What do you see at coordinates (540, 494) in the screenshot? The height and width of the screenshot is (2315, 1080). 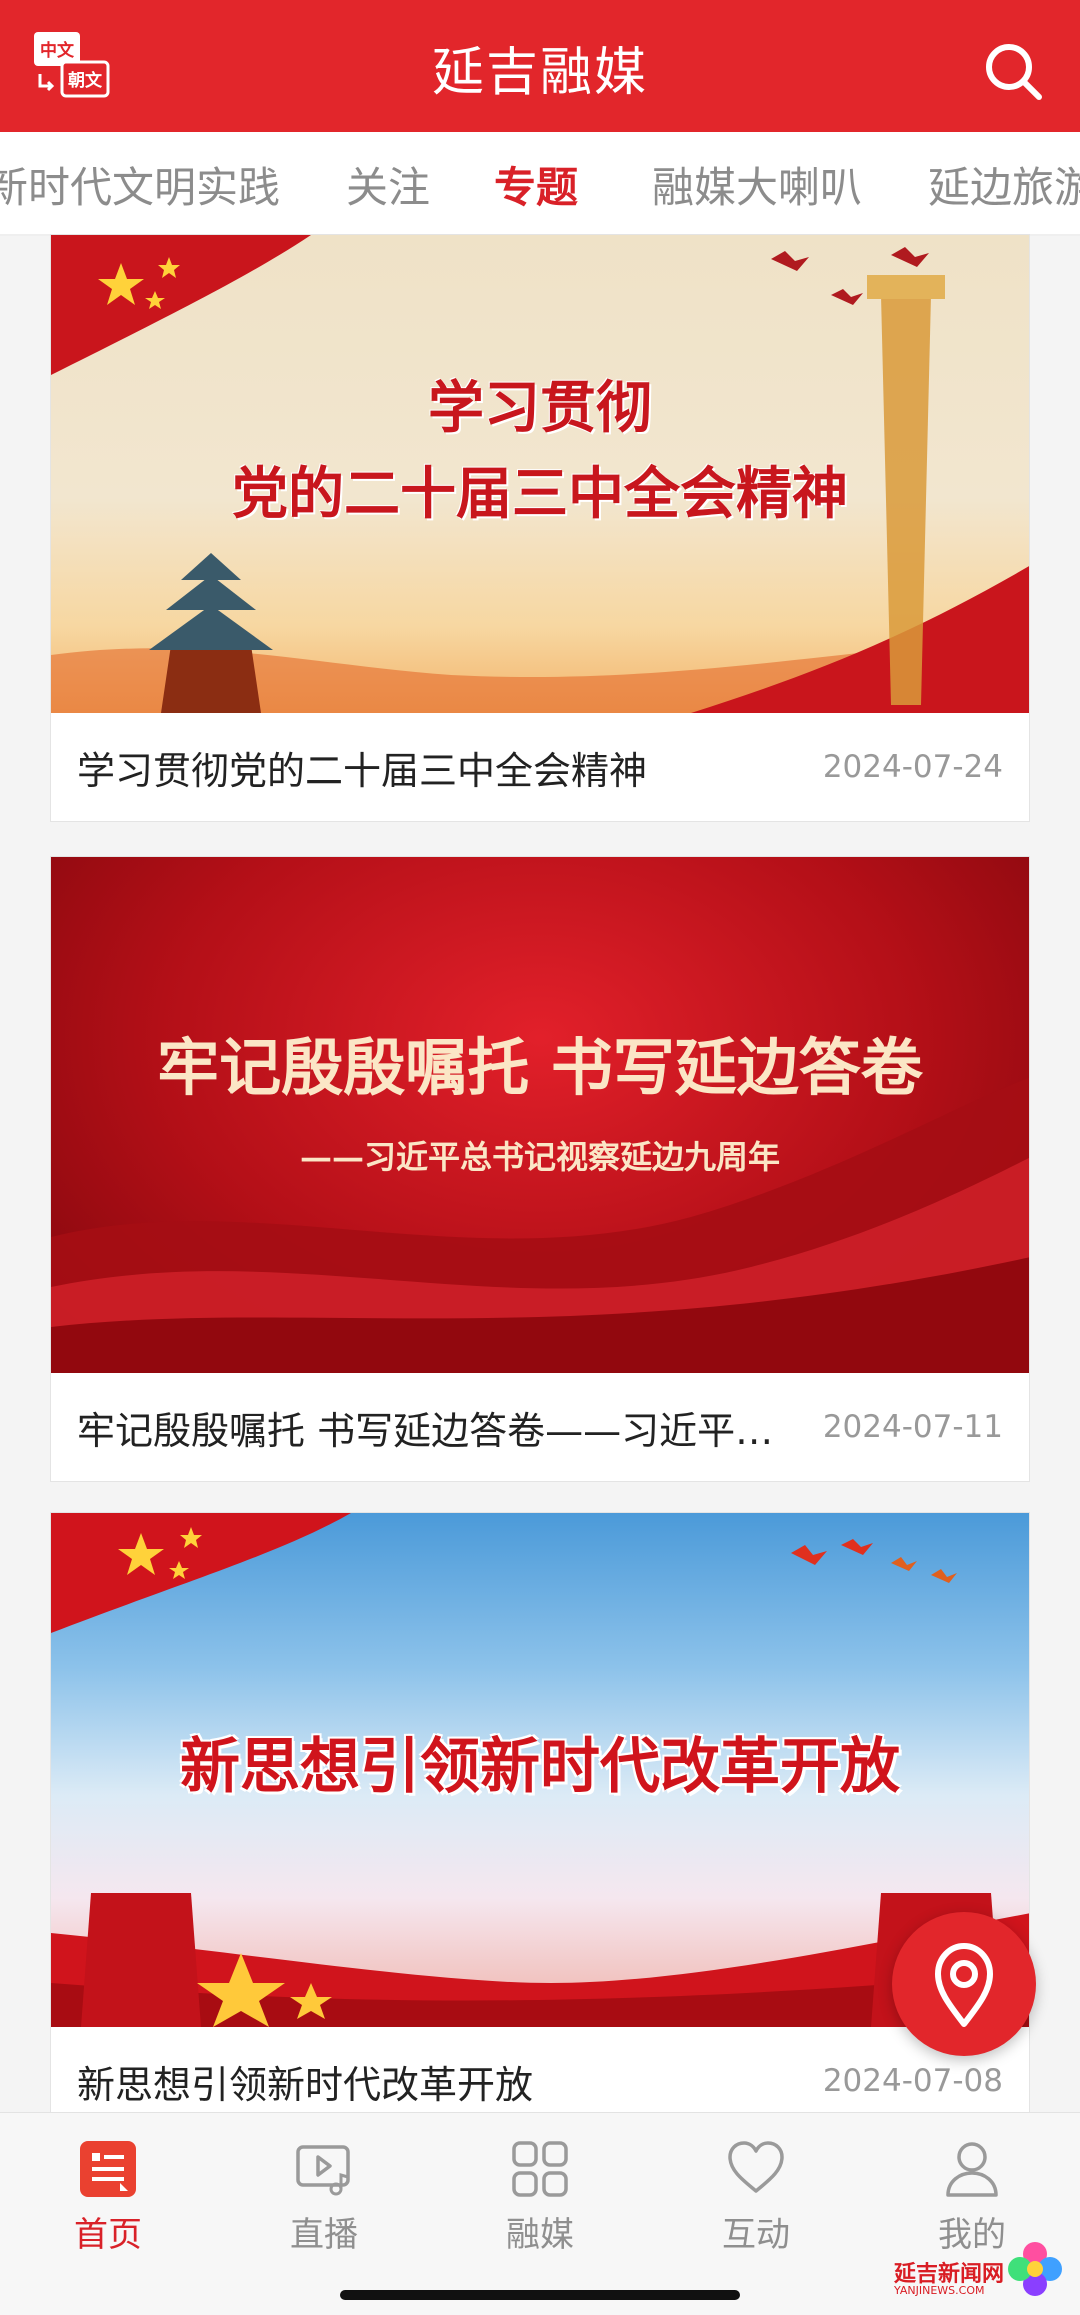 I see `banner-headline-line2: 党的二十届三中全会精神` at bounding box center [540, 494].